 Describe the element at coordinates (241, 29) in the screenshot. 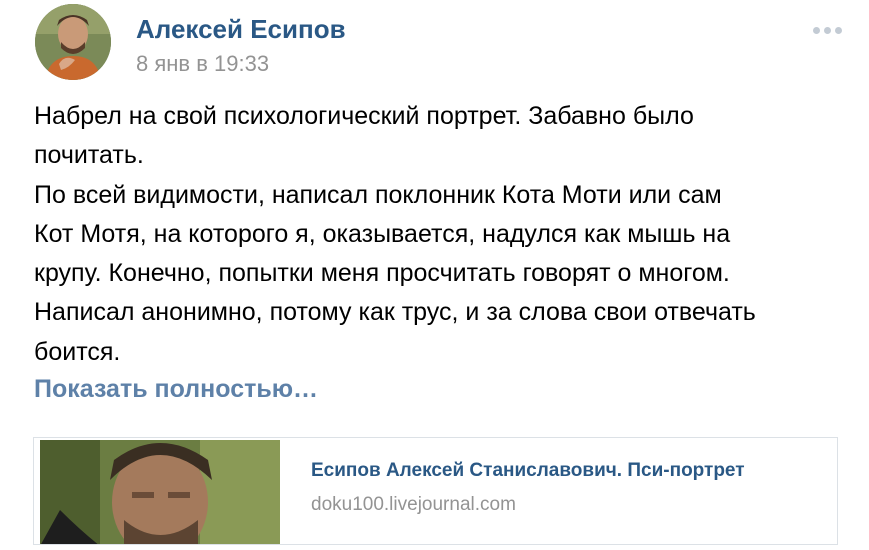

I see `author-name: Алексей Есипов` at that location.